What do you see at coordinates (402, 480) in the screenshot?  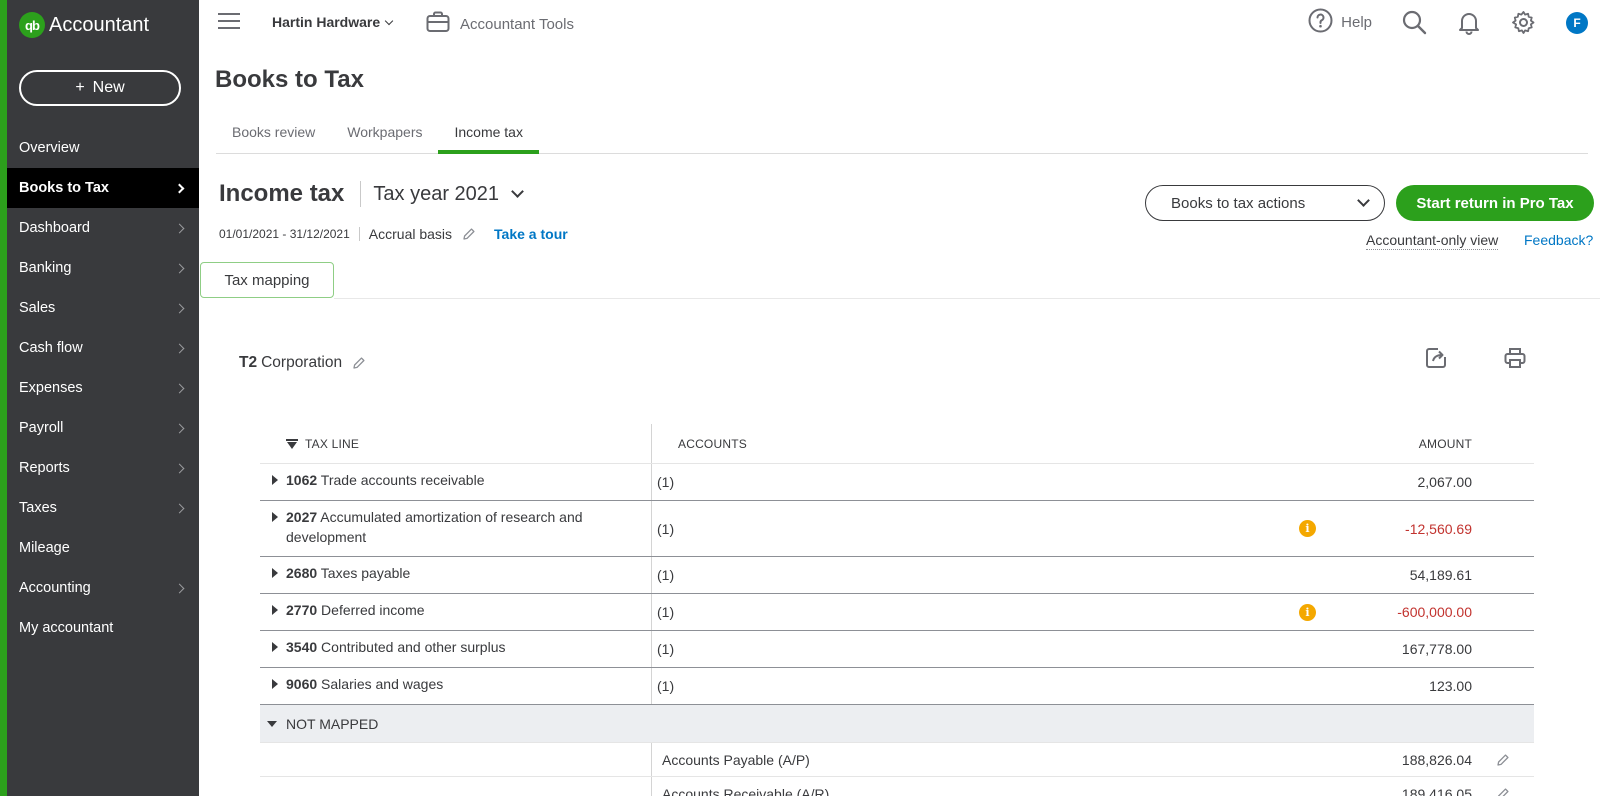 I see `tax-line-name: Trade accounts receivable` at bounding box center [402, 480].